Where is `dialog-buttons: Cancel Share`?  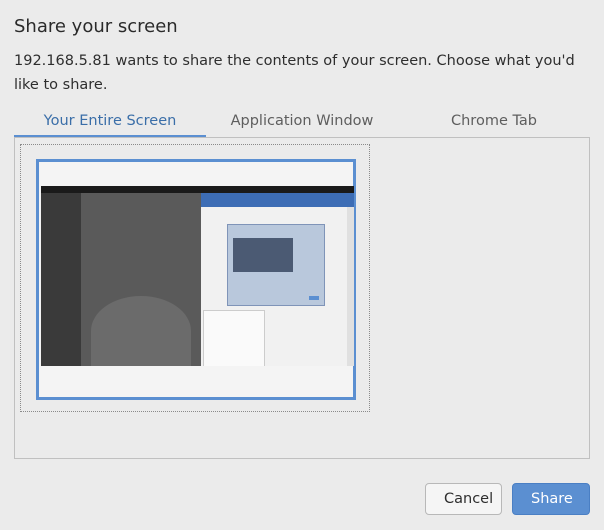
dialog-buttons: Cancel Share is located at coordinates (507, 499).